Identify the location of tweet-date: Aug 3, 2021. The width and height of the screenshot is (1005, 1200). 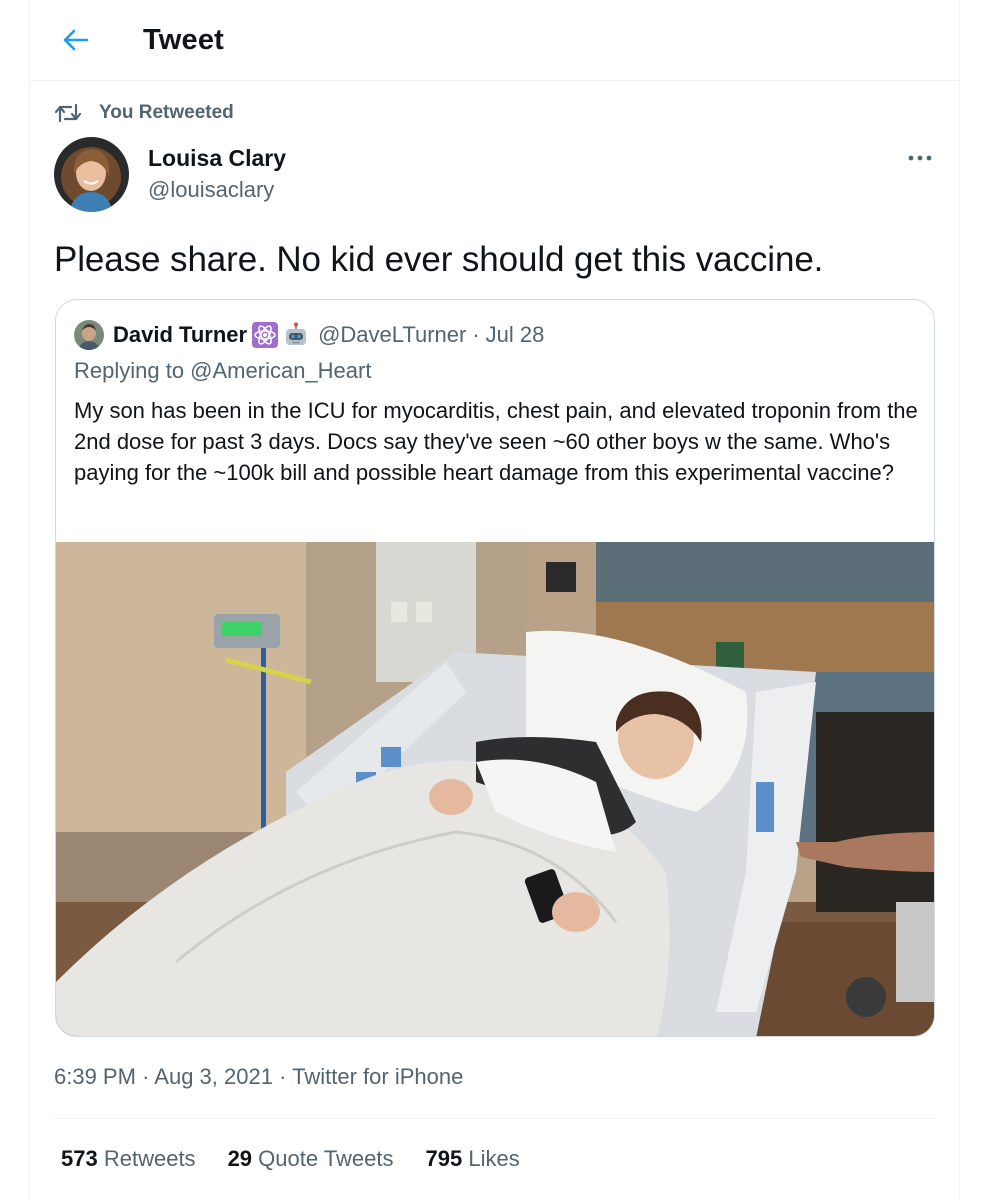
(213, 1076).